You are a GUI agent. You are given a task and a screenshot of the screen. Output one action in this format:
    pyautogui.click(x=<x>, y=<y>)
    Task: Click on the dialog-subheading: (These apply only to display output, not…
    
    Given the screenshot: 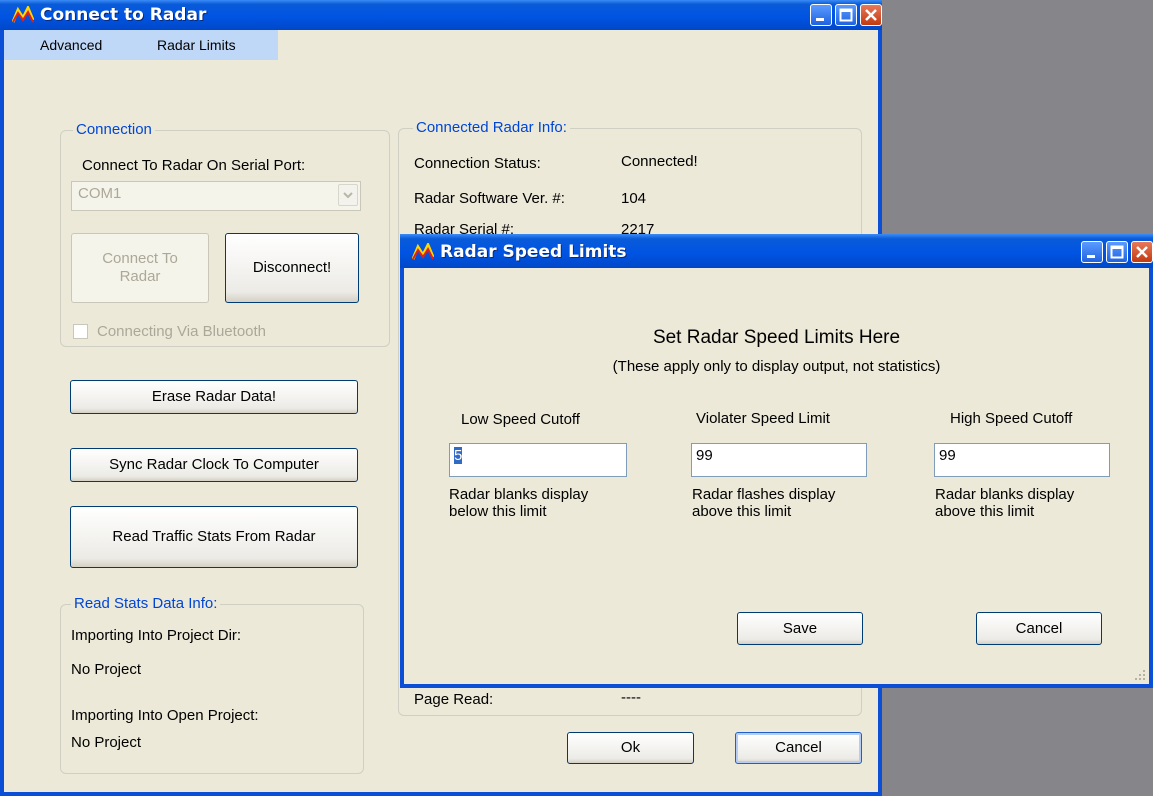 What is the action you would take?
    pyautogui.click(x=776, y=366)
    